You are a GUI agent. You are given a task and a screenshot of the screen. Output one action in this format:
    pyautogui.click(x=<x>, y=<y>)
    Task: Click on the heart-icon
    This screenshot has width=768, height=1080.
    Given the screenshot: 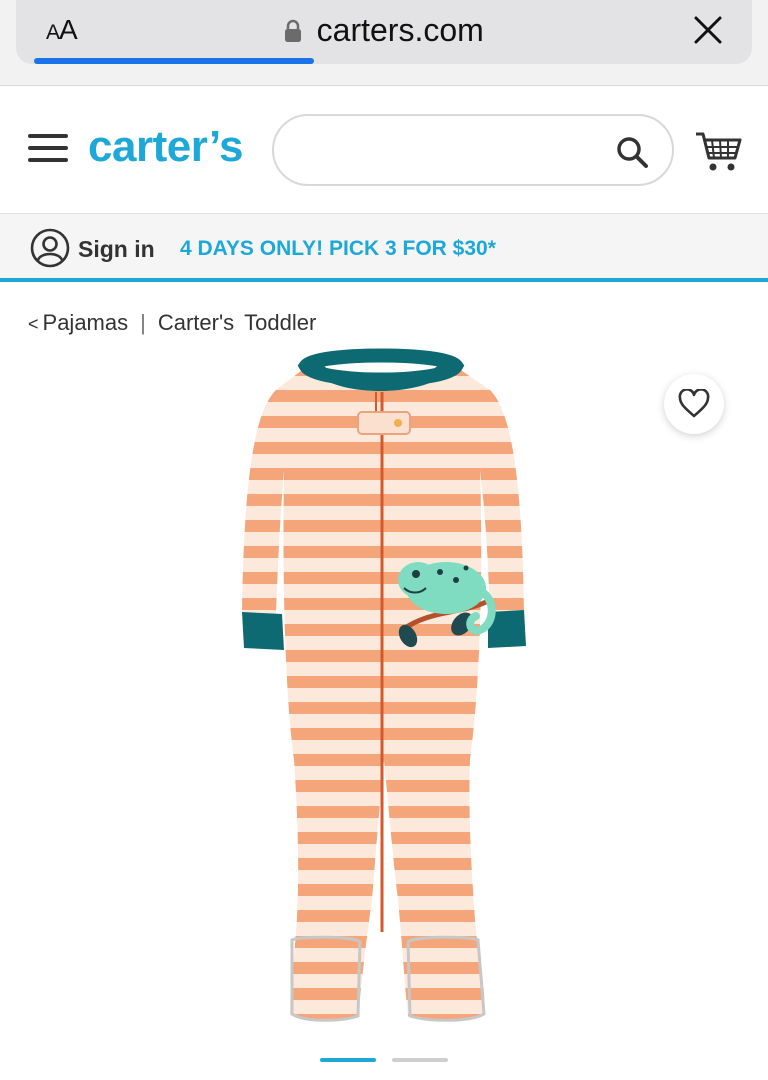 What is the action you would take?
    pyautogui.click(x=694, y=403)
    